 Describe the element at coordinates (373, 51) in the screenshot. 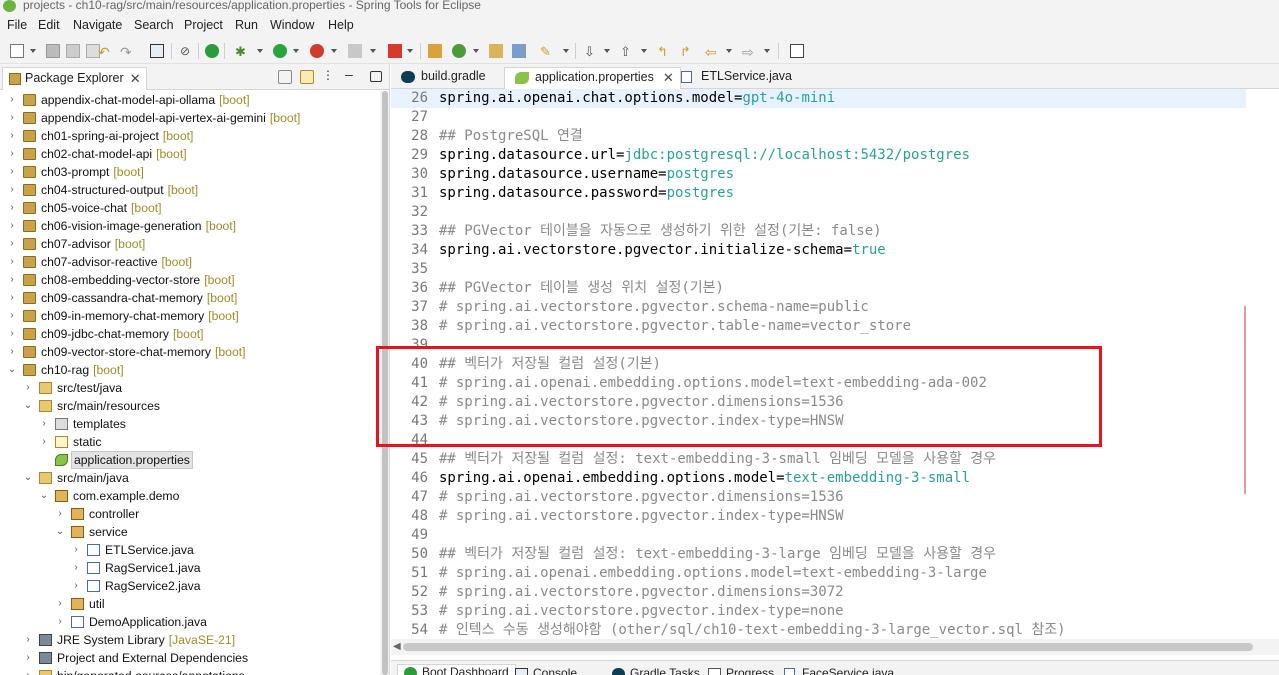

I see `stop-dropdown-icon` at that location.